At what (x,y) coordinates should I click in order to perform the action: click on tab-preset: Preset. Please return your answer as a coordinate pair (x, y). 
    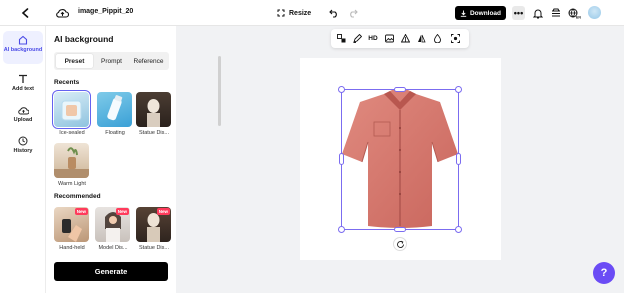
    Looking at the image, I should click on (74, 61).